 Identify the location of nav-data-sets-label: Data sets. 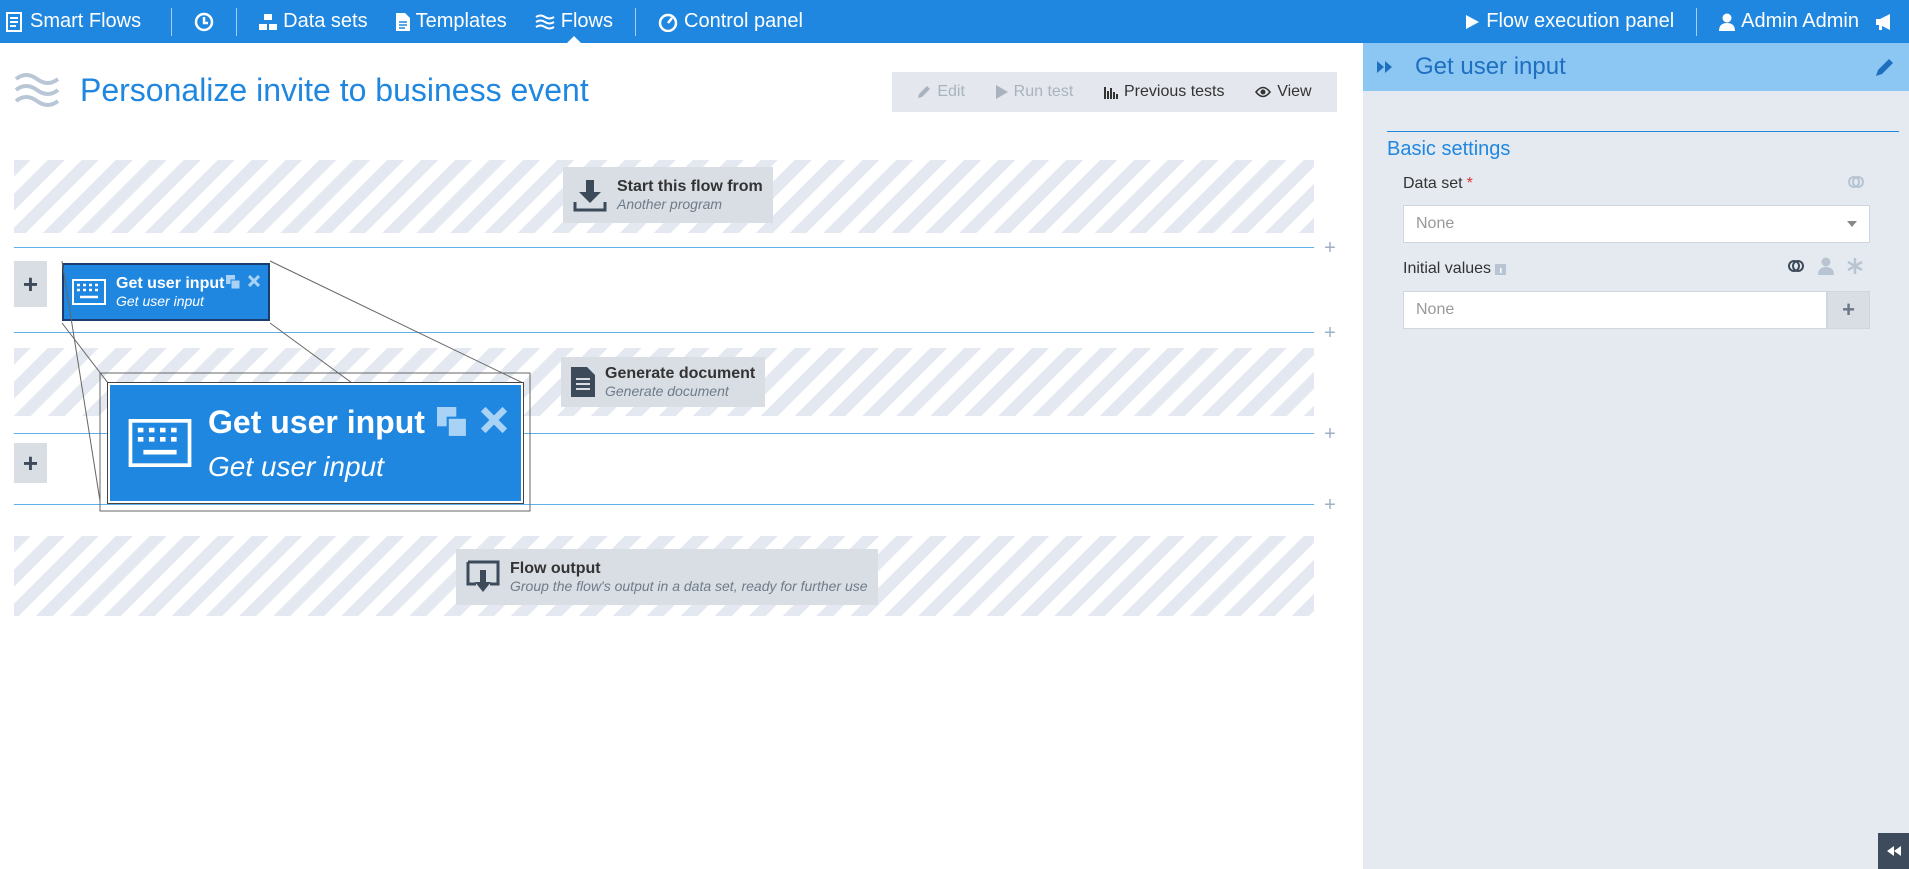
(325, 21).